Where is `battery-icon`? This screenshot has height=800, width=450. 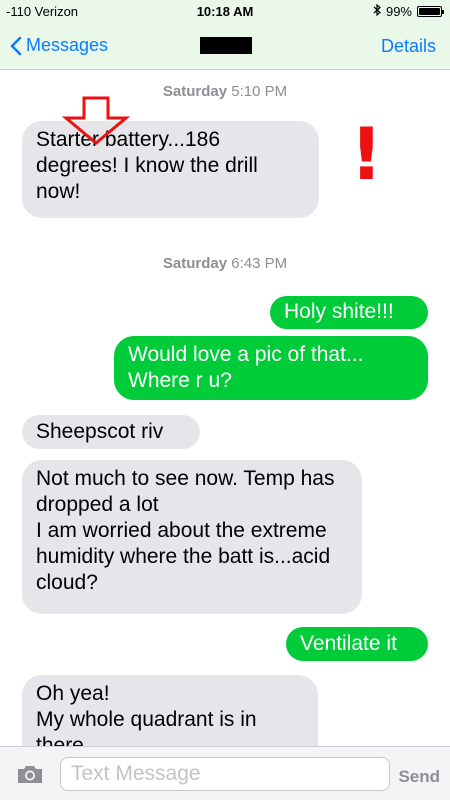 battery-icon is located at coordinates (430, 11).